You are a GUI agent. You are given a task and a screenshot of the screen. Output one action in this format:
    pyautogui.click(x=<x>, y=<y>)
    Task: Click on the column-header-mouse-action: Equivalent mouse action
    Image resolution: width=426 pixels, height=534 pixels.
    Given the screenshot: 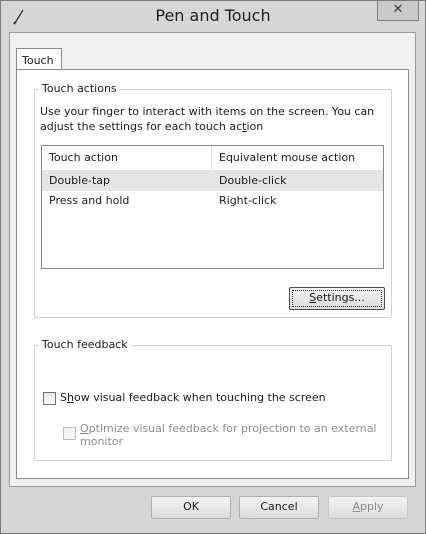 What is the action you would take?
    pyautogui.click(x=297, y=158)
    